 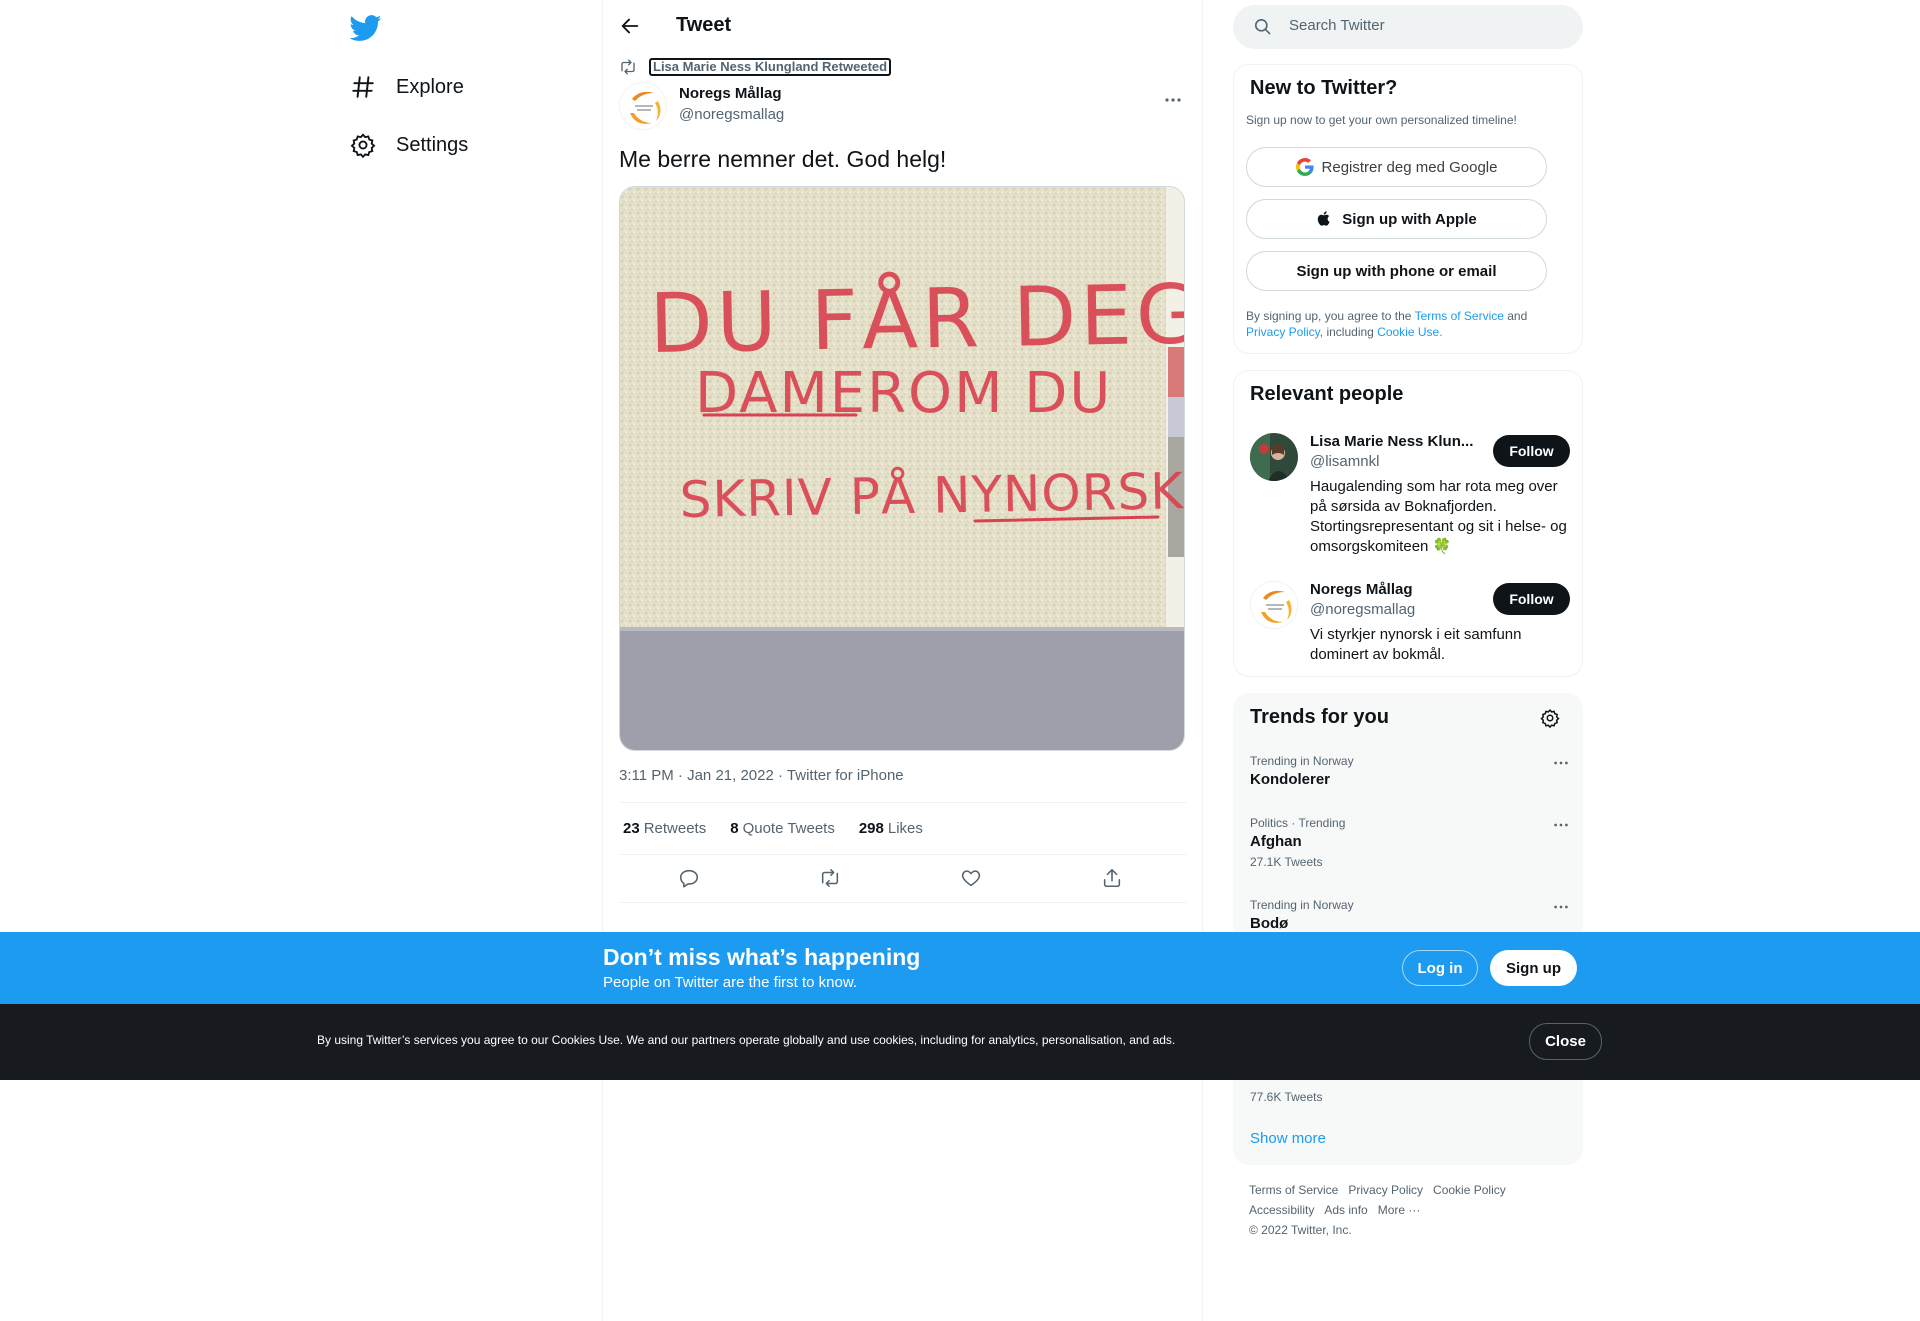 I want to click on tweet-header: Tweet, so click(x=903, y=26).